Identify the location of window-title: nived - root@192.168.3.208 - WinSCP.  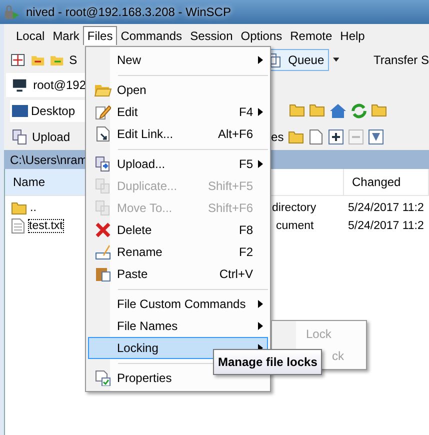
(128, 12).